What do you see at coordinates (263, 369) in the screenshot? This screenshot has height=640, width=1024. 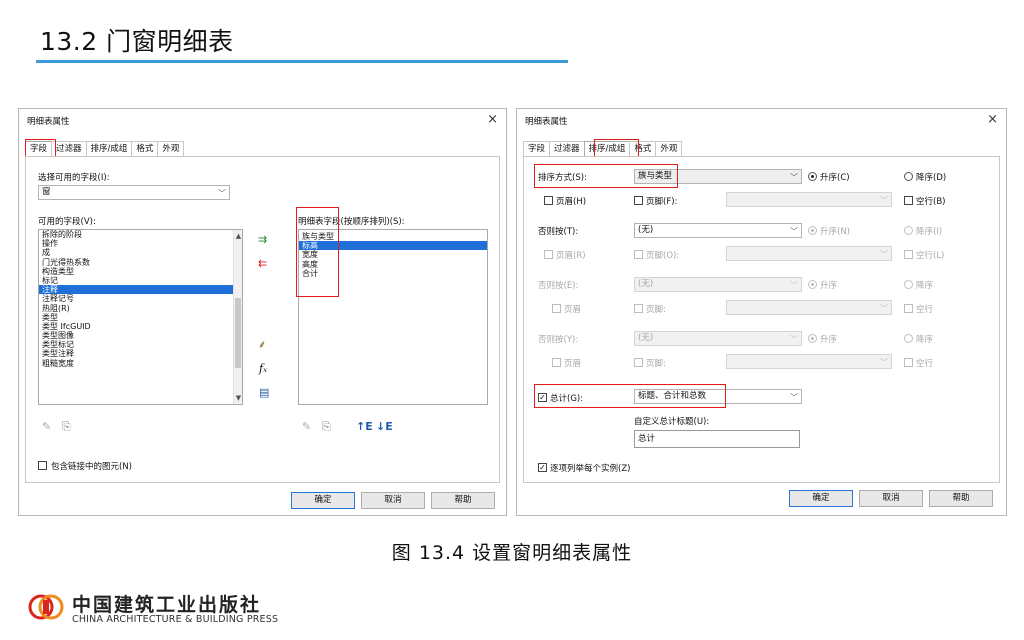 I see `calculated-value-icon: fₓ` at bounding box center [263, 369].